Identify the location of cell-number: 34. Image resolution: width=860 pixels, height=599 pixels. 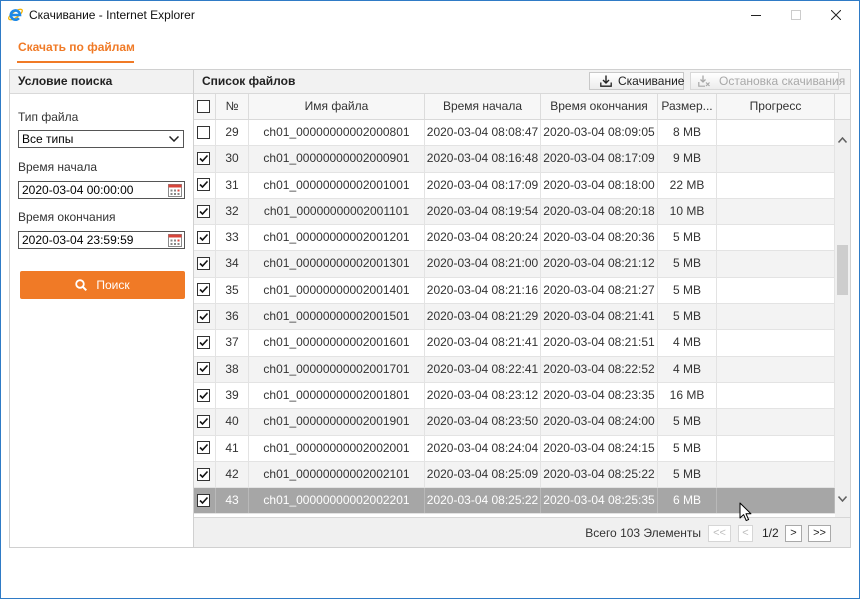
(232, 264).